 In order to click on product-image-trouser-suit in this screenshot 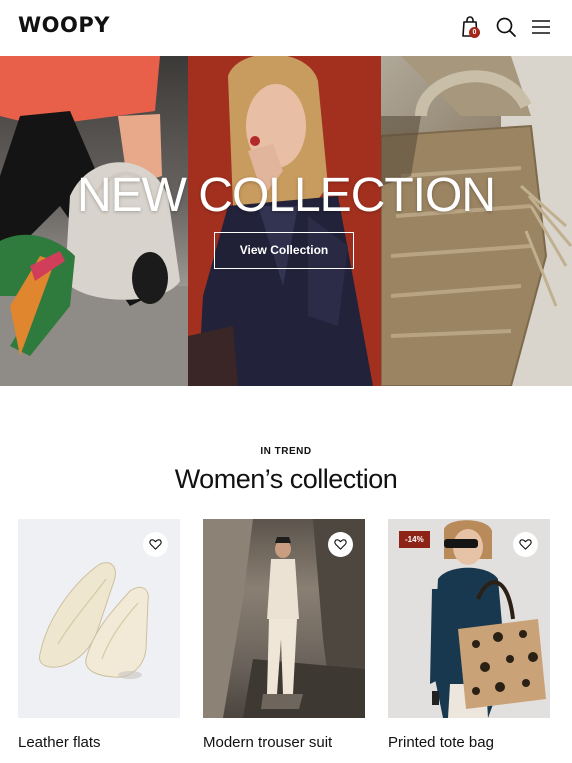, I will do `click(284, 618)`.